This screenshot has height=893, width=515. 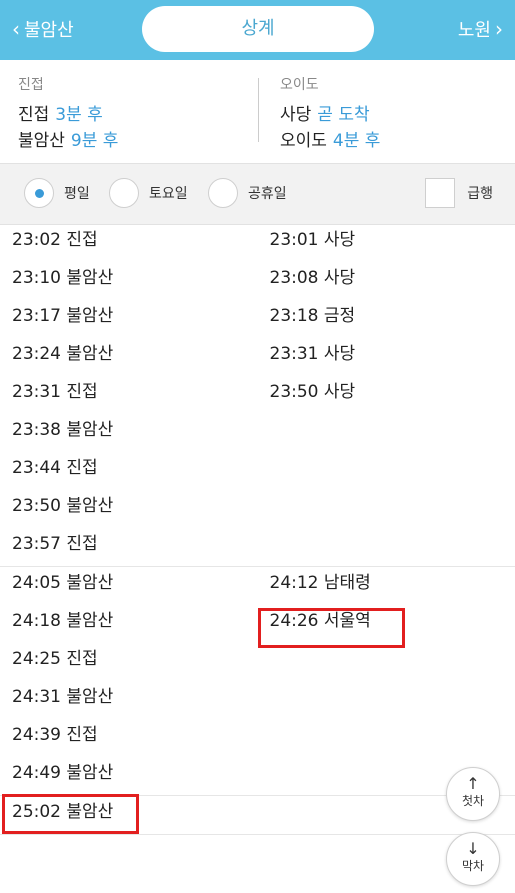 I want to click on direction-label: 진접, so click(x=31, y=85).